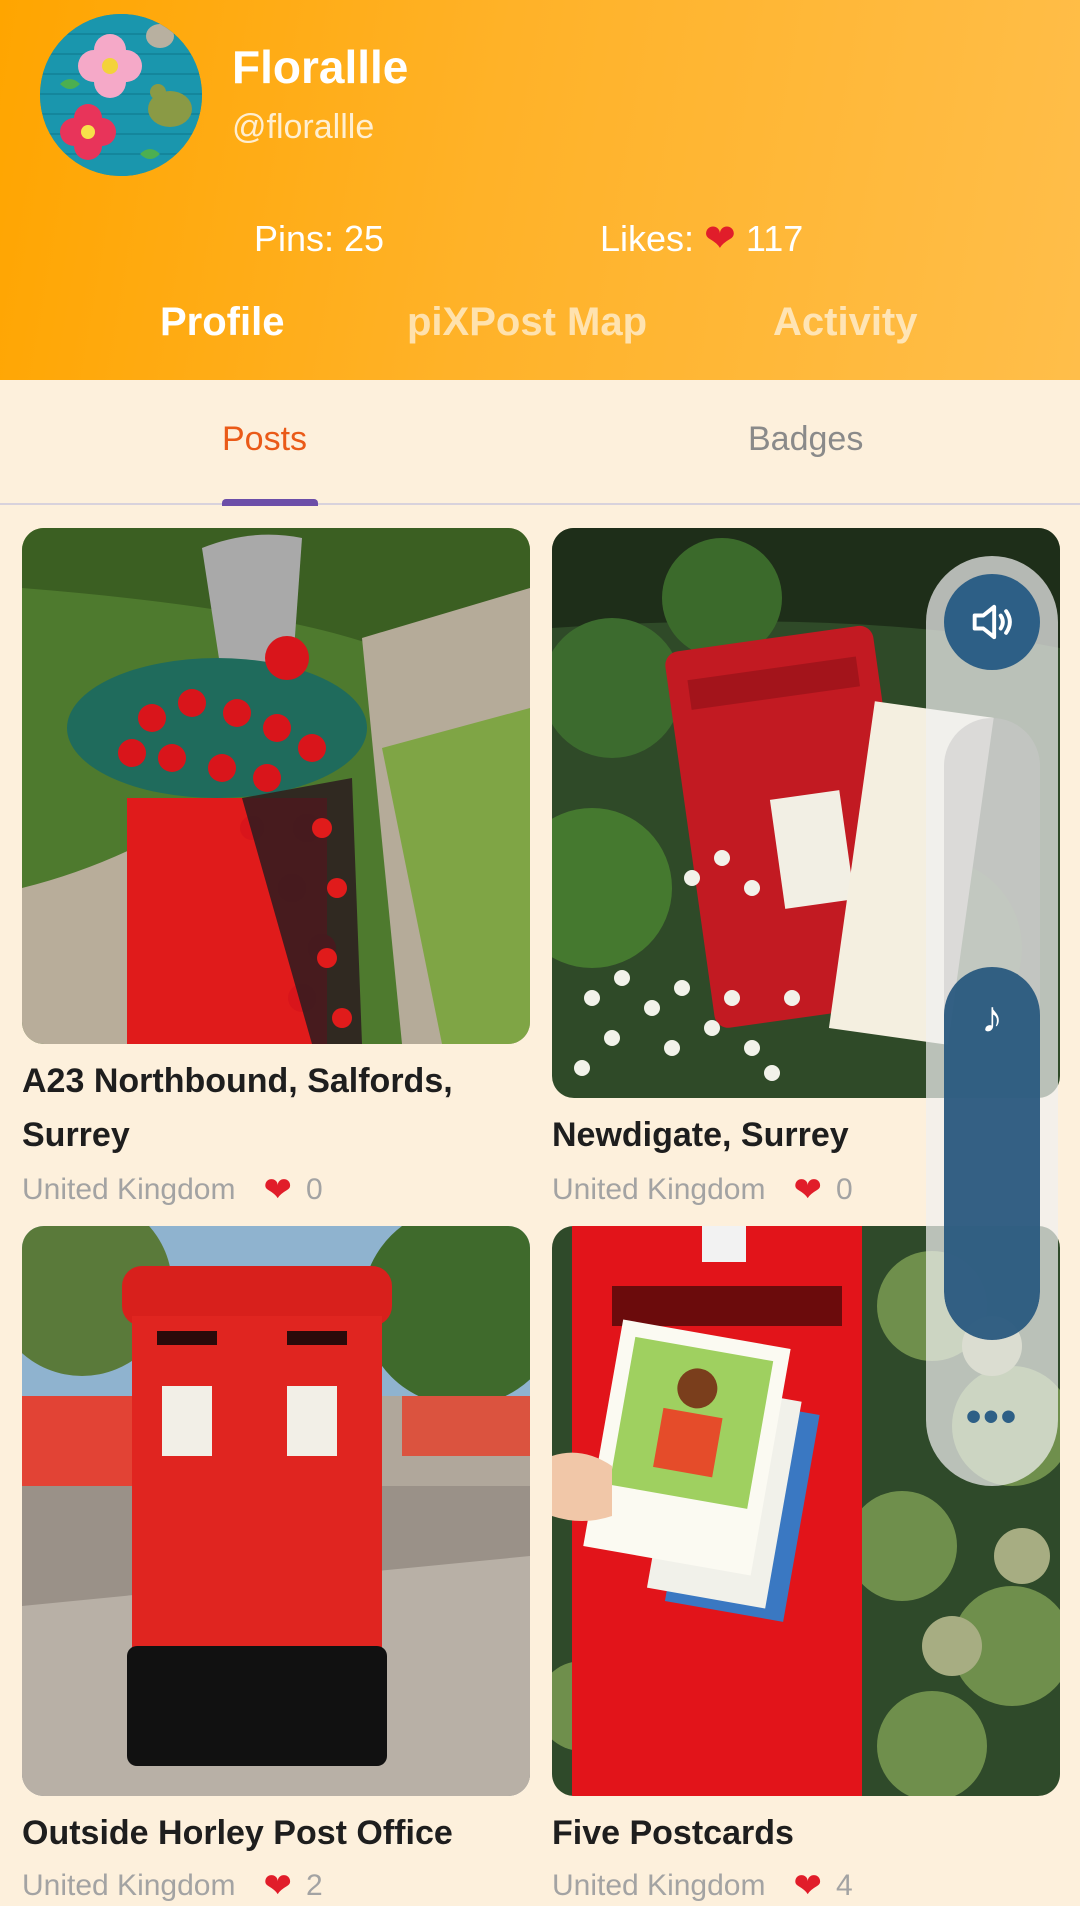  Describe the element at coordinates (647, 238) in the screenshot. I see `likes-label: Likes:` at that location.